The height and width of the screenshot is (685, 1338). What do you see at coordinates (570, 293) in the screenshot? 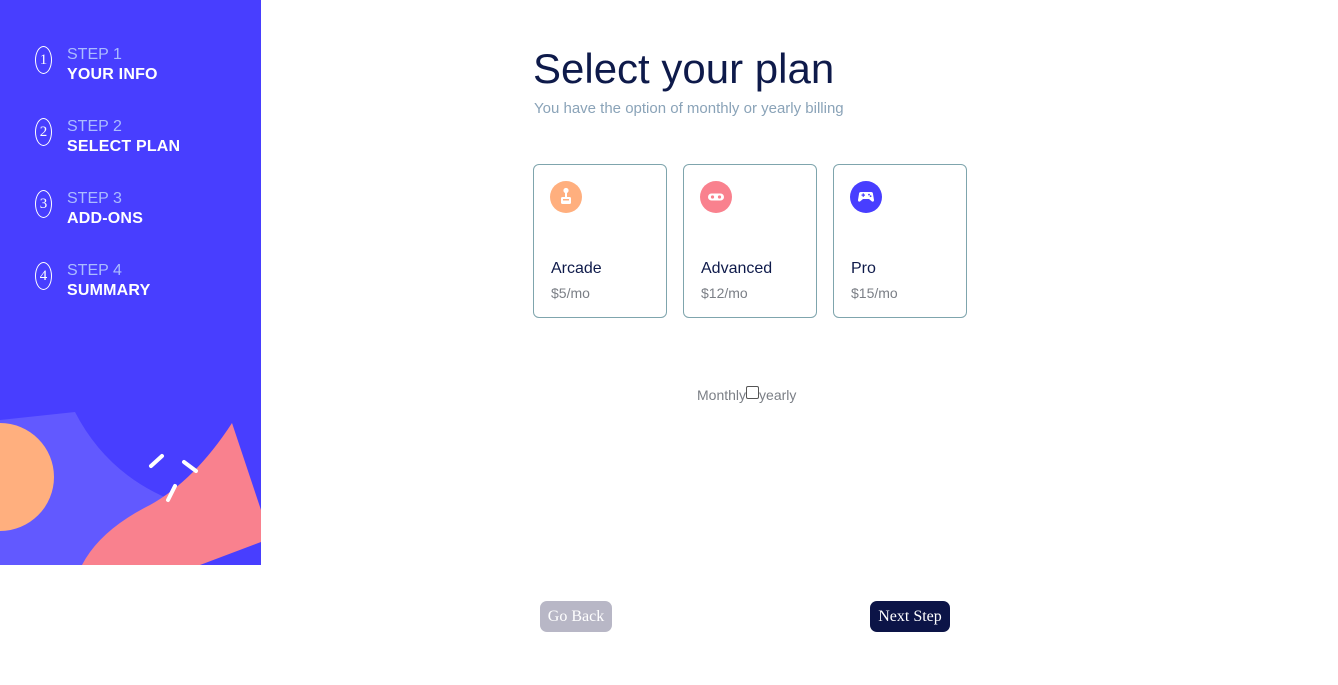
I see `plan-price: $5/mo` at bounding box center [570, 293].